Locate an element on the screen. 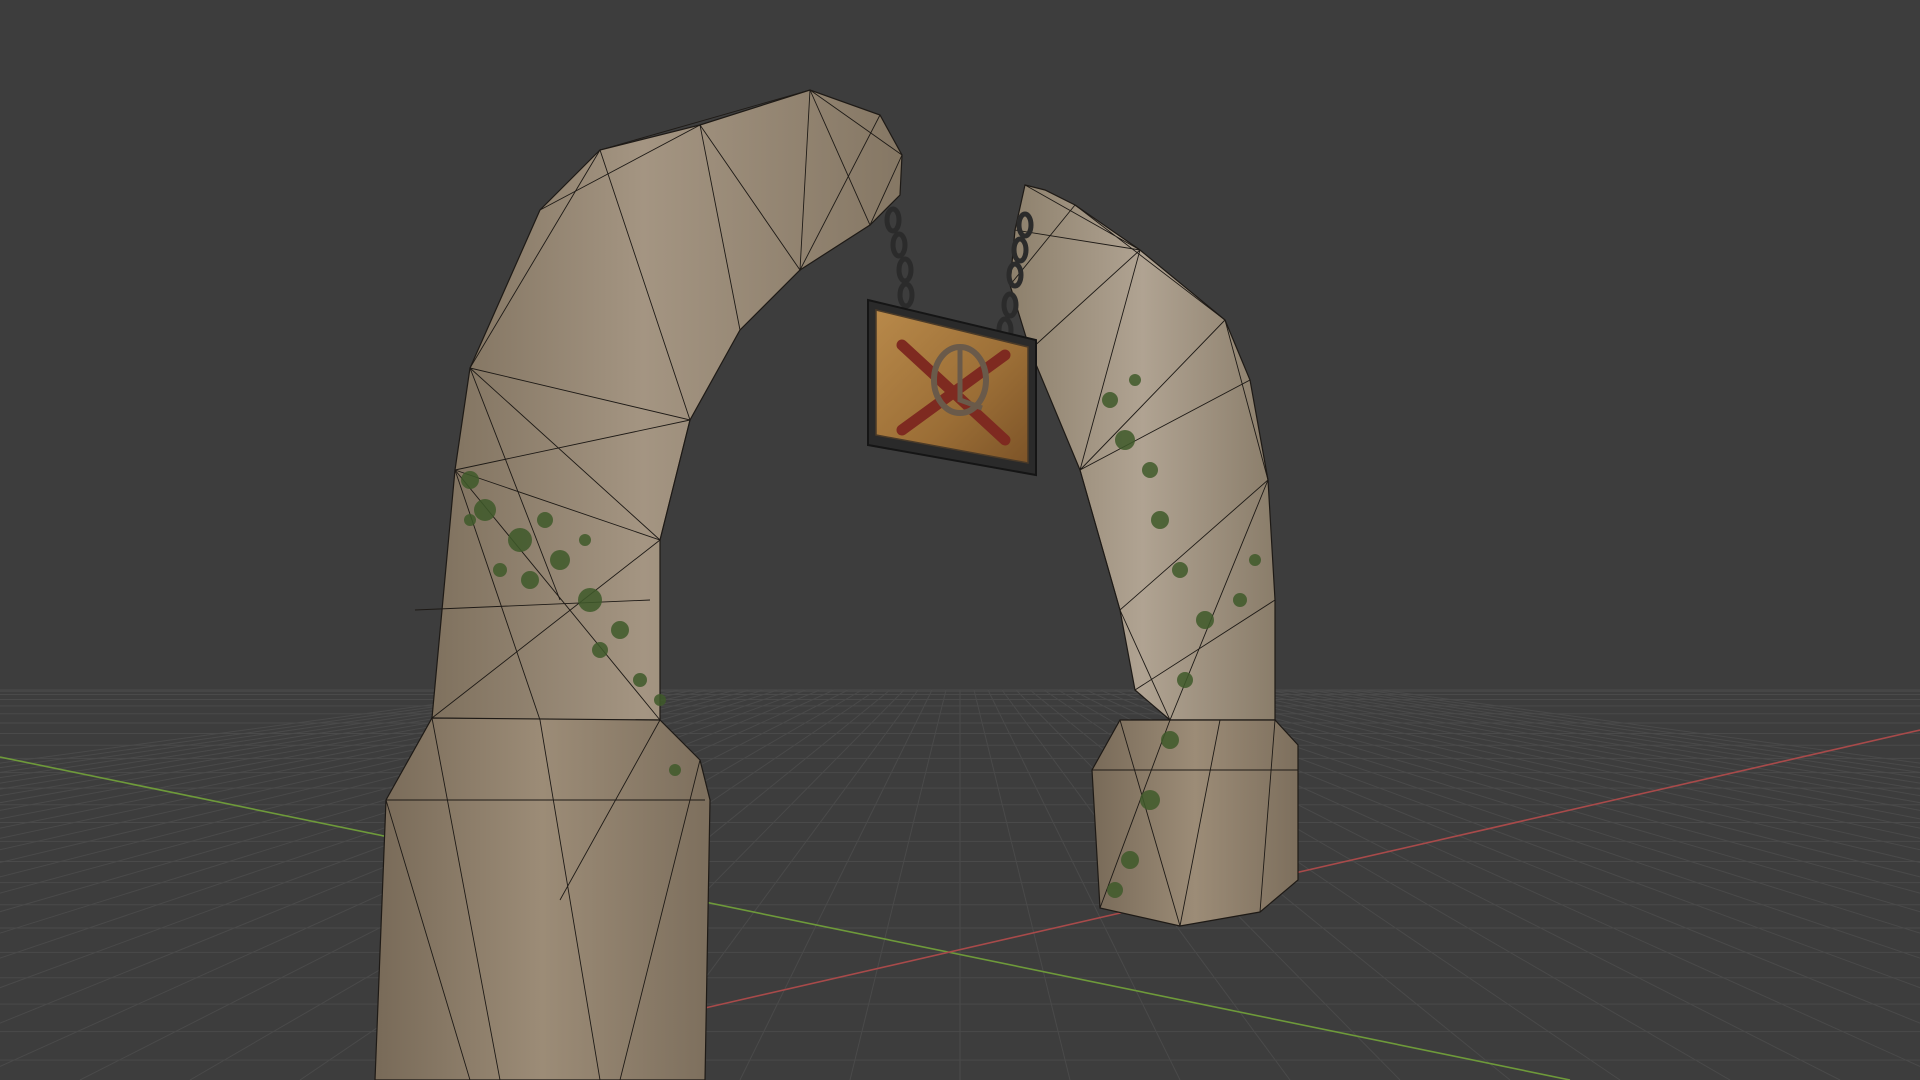 Image resolution: width=1920 pixels, height=1080 pixels. left-chain is located at coordinates (899, 257).